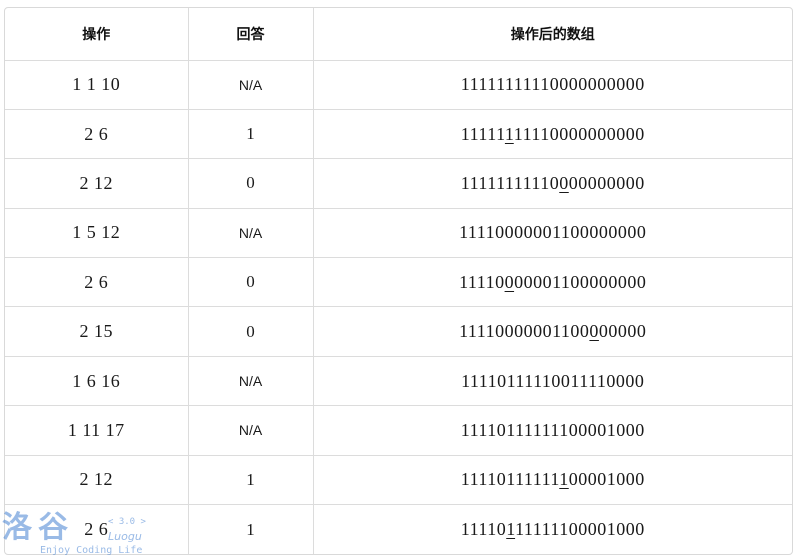 This screenshot has height=560, width=800. Describe the element at coordinates (97, 331) in the screenshot. I see `operation-cell: 2 15` at that location.